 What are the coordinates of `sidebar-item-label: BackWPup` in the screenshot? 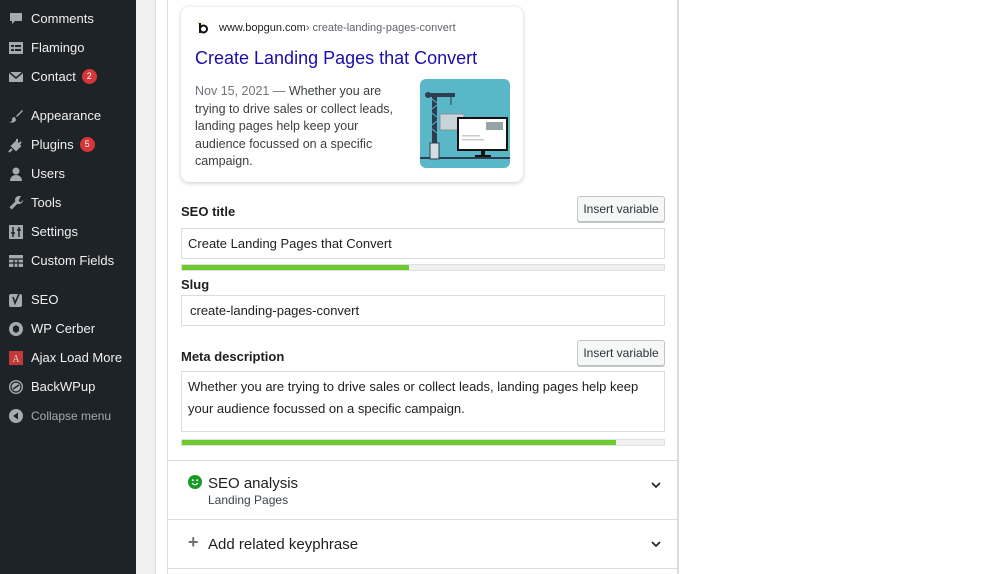 It's located at (63, 386).